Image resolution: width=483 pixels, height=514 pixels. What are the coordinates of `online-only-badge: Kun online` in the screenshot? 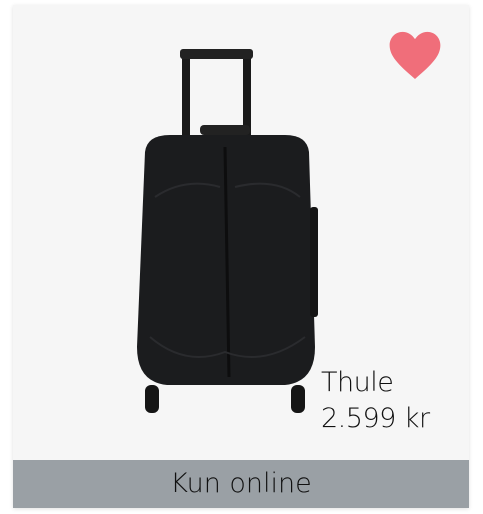 It's located at (241, 484).